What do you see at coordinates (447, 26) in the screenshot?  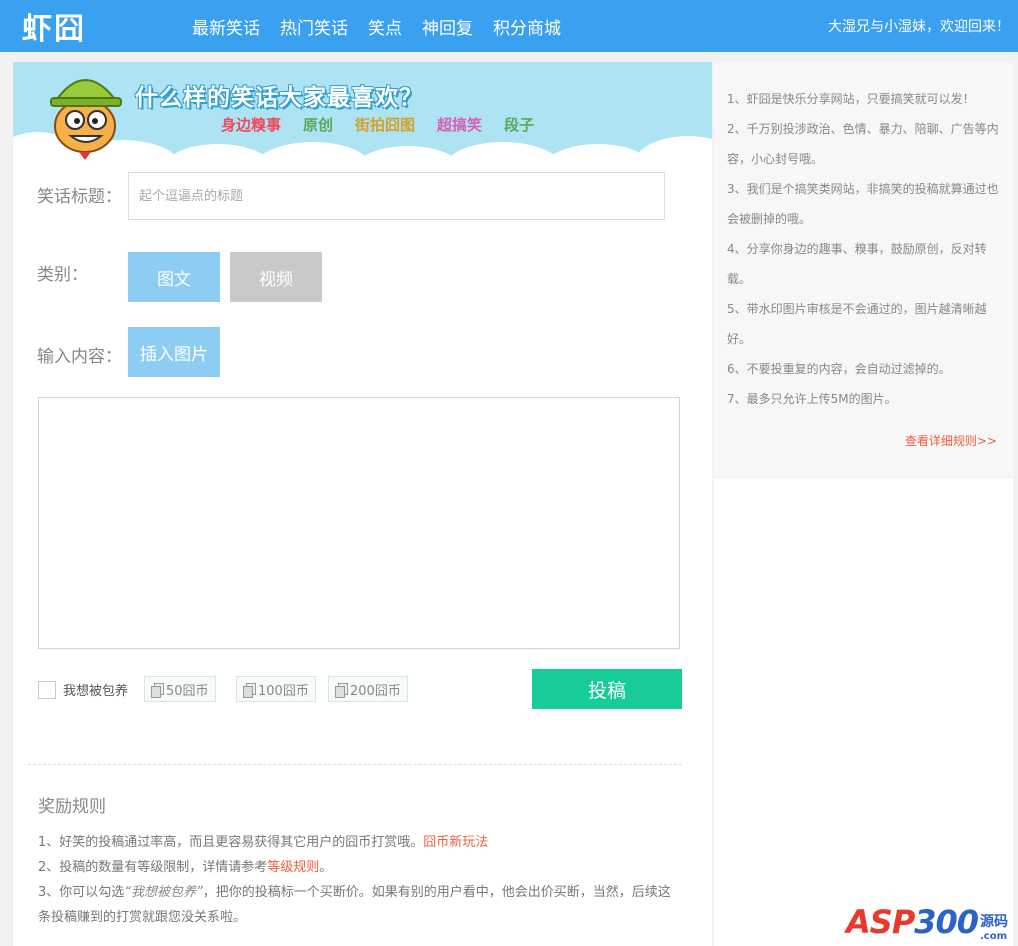 I see `nav-god-replies: 神回复` at bounding box center [447, 26].